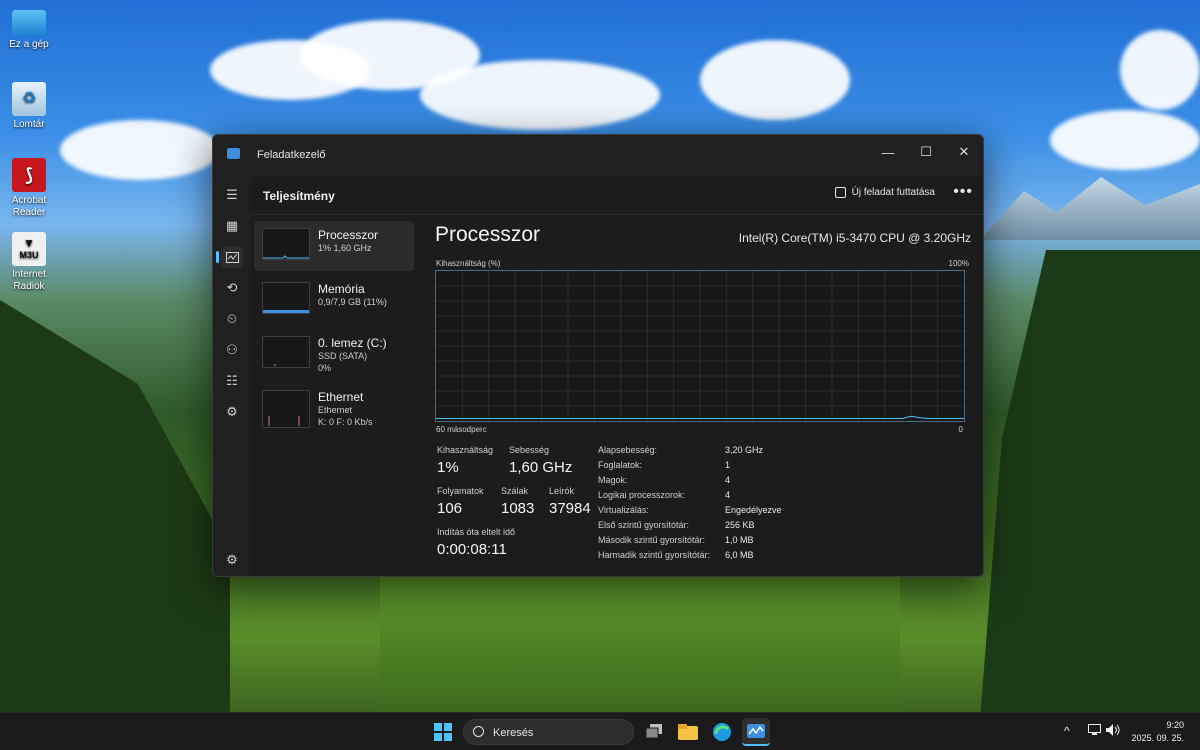 The width and height of the screenshot is (1200, 750). Describe the element at coordinates (29, 175) in the screenshot. I see `acrobat-icon: ⟆` at that location.